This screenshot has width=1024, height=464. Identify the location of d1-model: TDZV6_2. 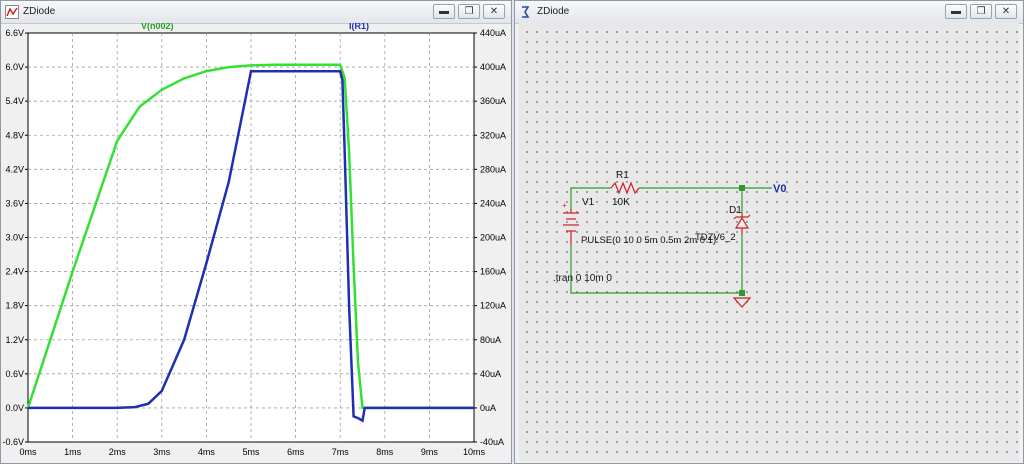
(715, 237).